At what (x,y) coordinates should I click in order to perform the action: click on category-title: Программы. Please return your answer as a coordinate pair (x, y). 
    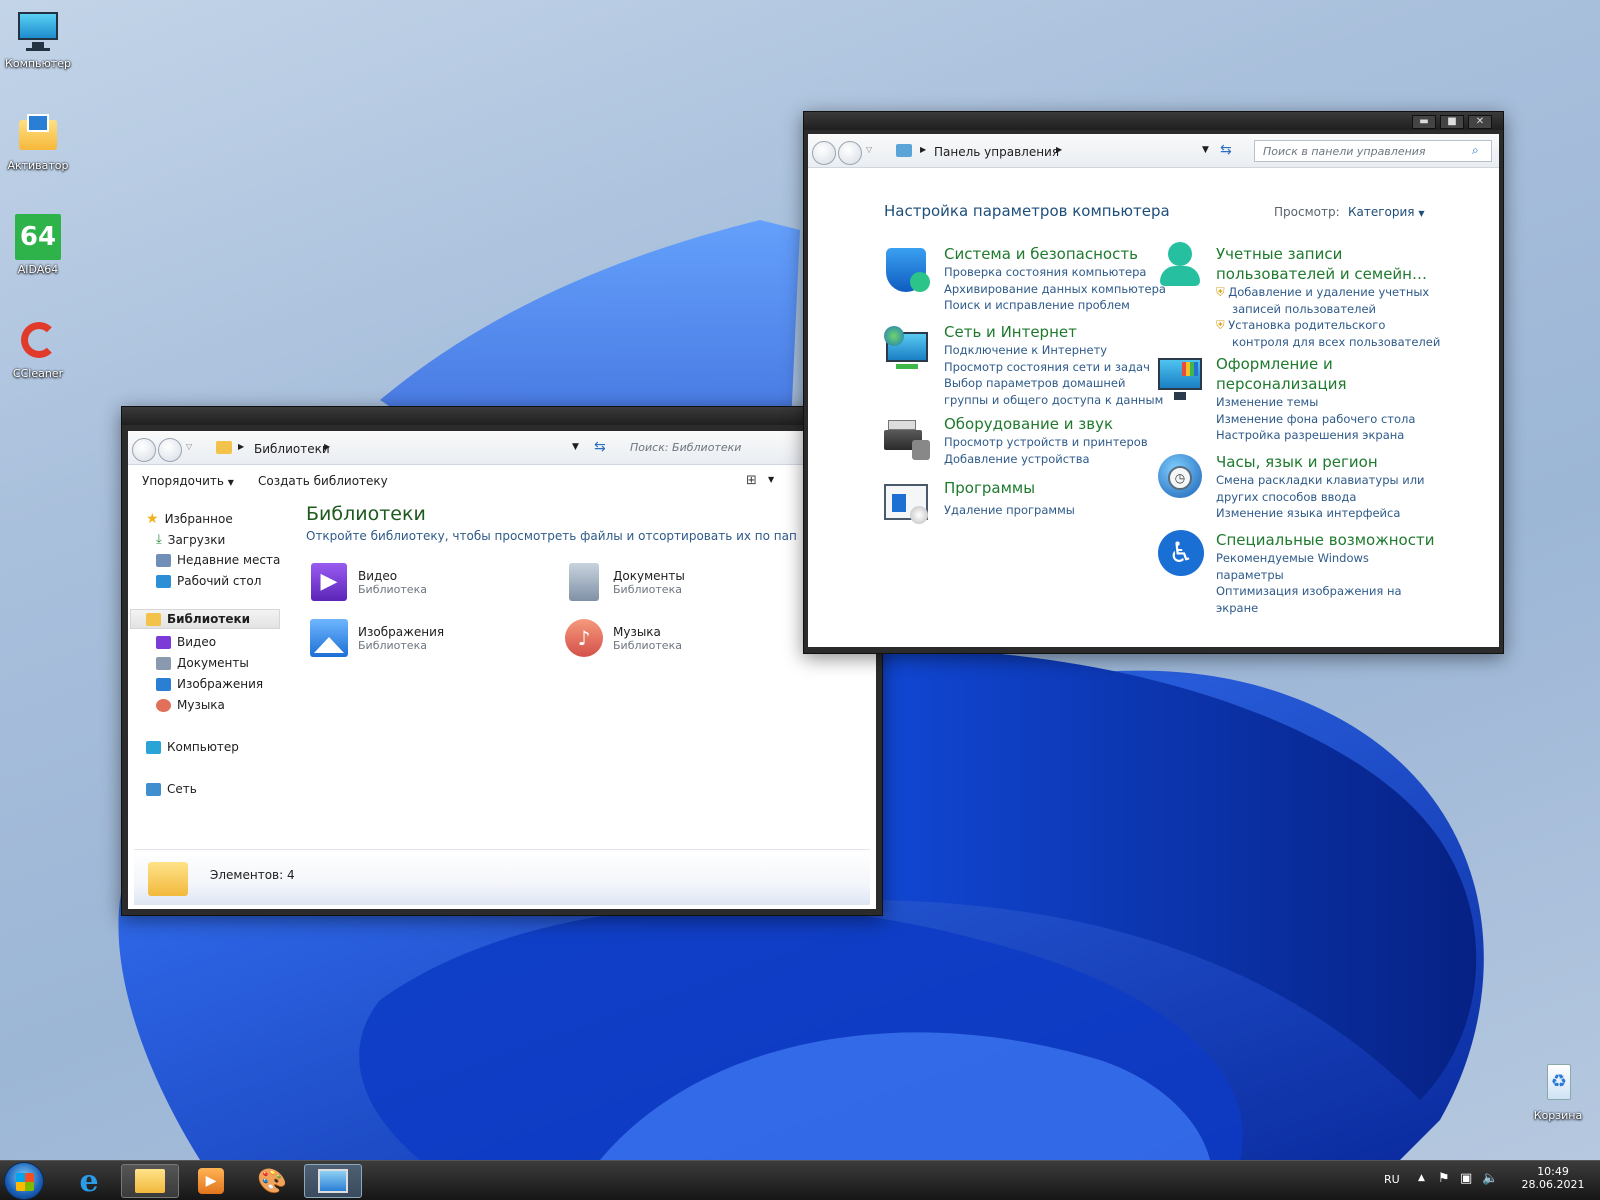
    Looking at the image, I should click on (1009, 488).